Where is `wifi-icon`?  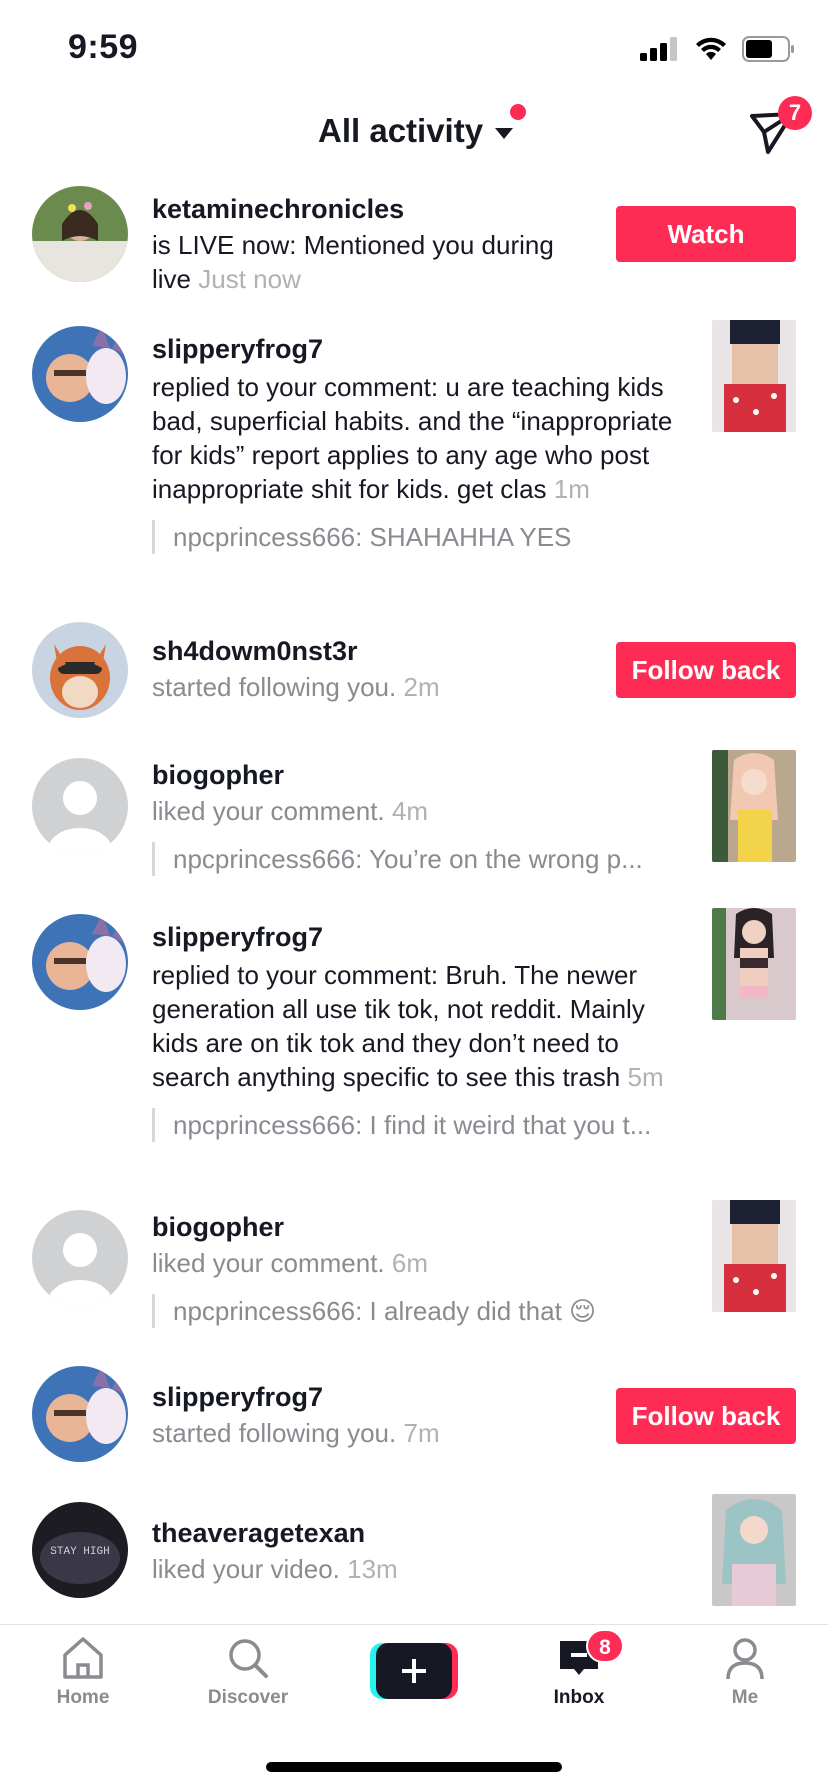 wifi-icon is located at coordinates (711, 48).